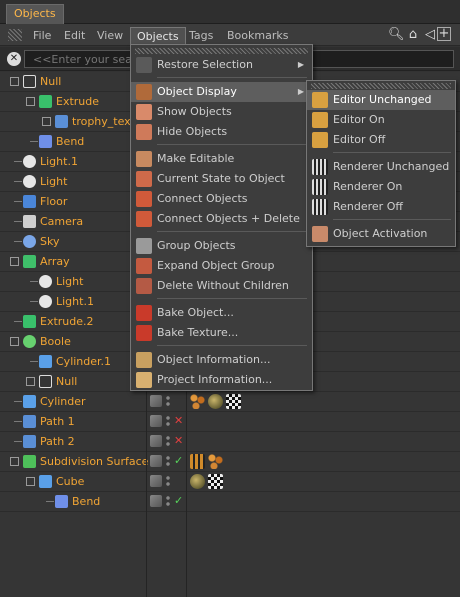  Describe the element at coordinates (230, 462) in the screenshot. I see `table-row: Subdivision Surface ✓` at that location.